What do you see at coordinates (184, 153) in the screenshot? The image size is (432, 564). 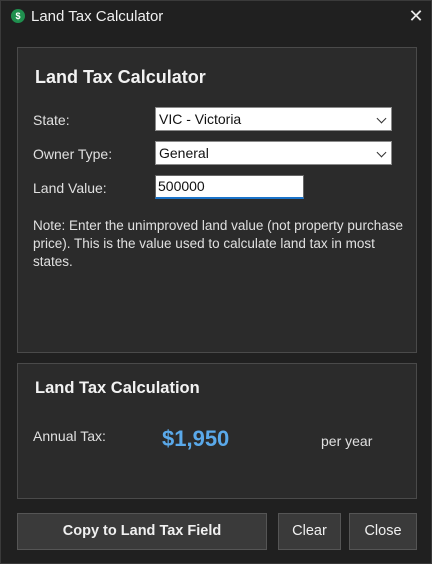 I see `owner-type-value: General` at bounding box center [184, 153].